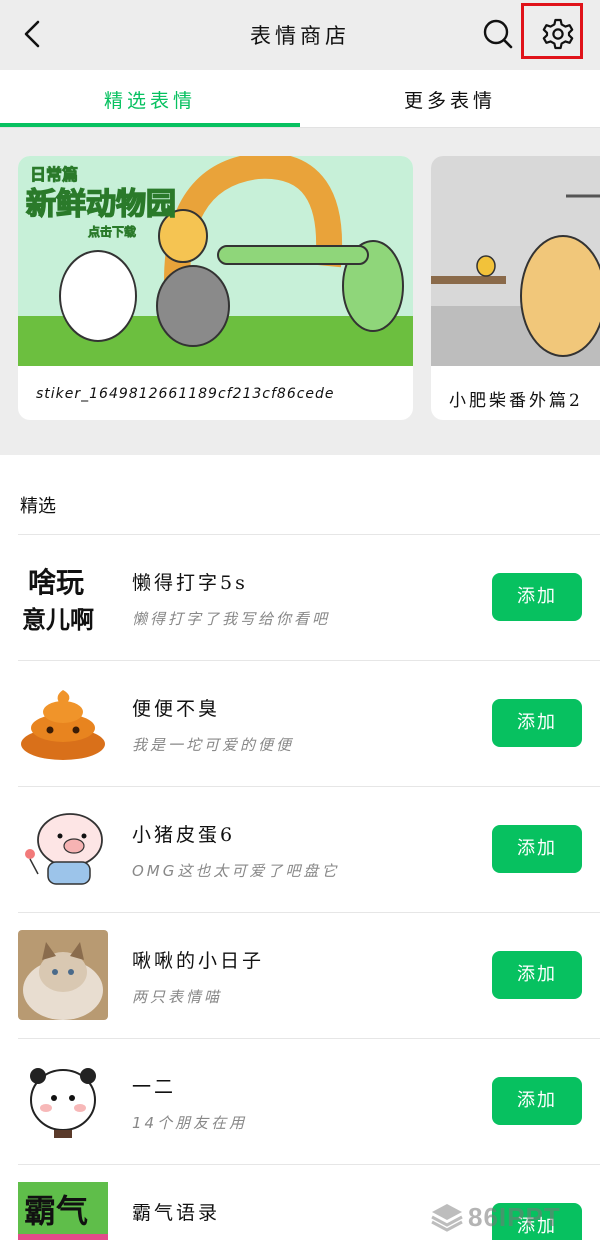  I want to click on tab-featured-stickers: 精选表情, so click(150, 99).